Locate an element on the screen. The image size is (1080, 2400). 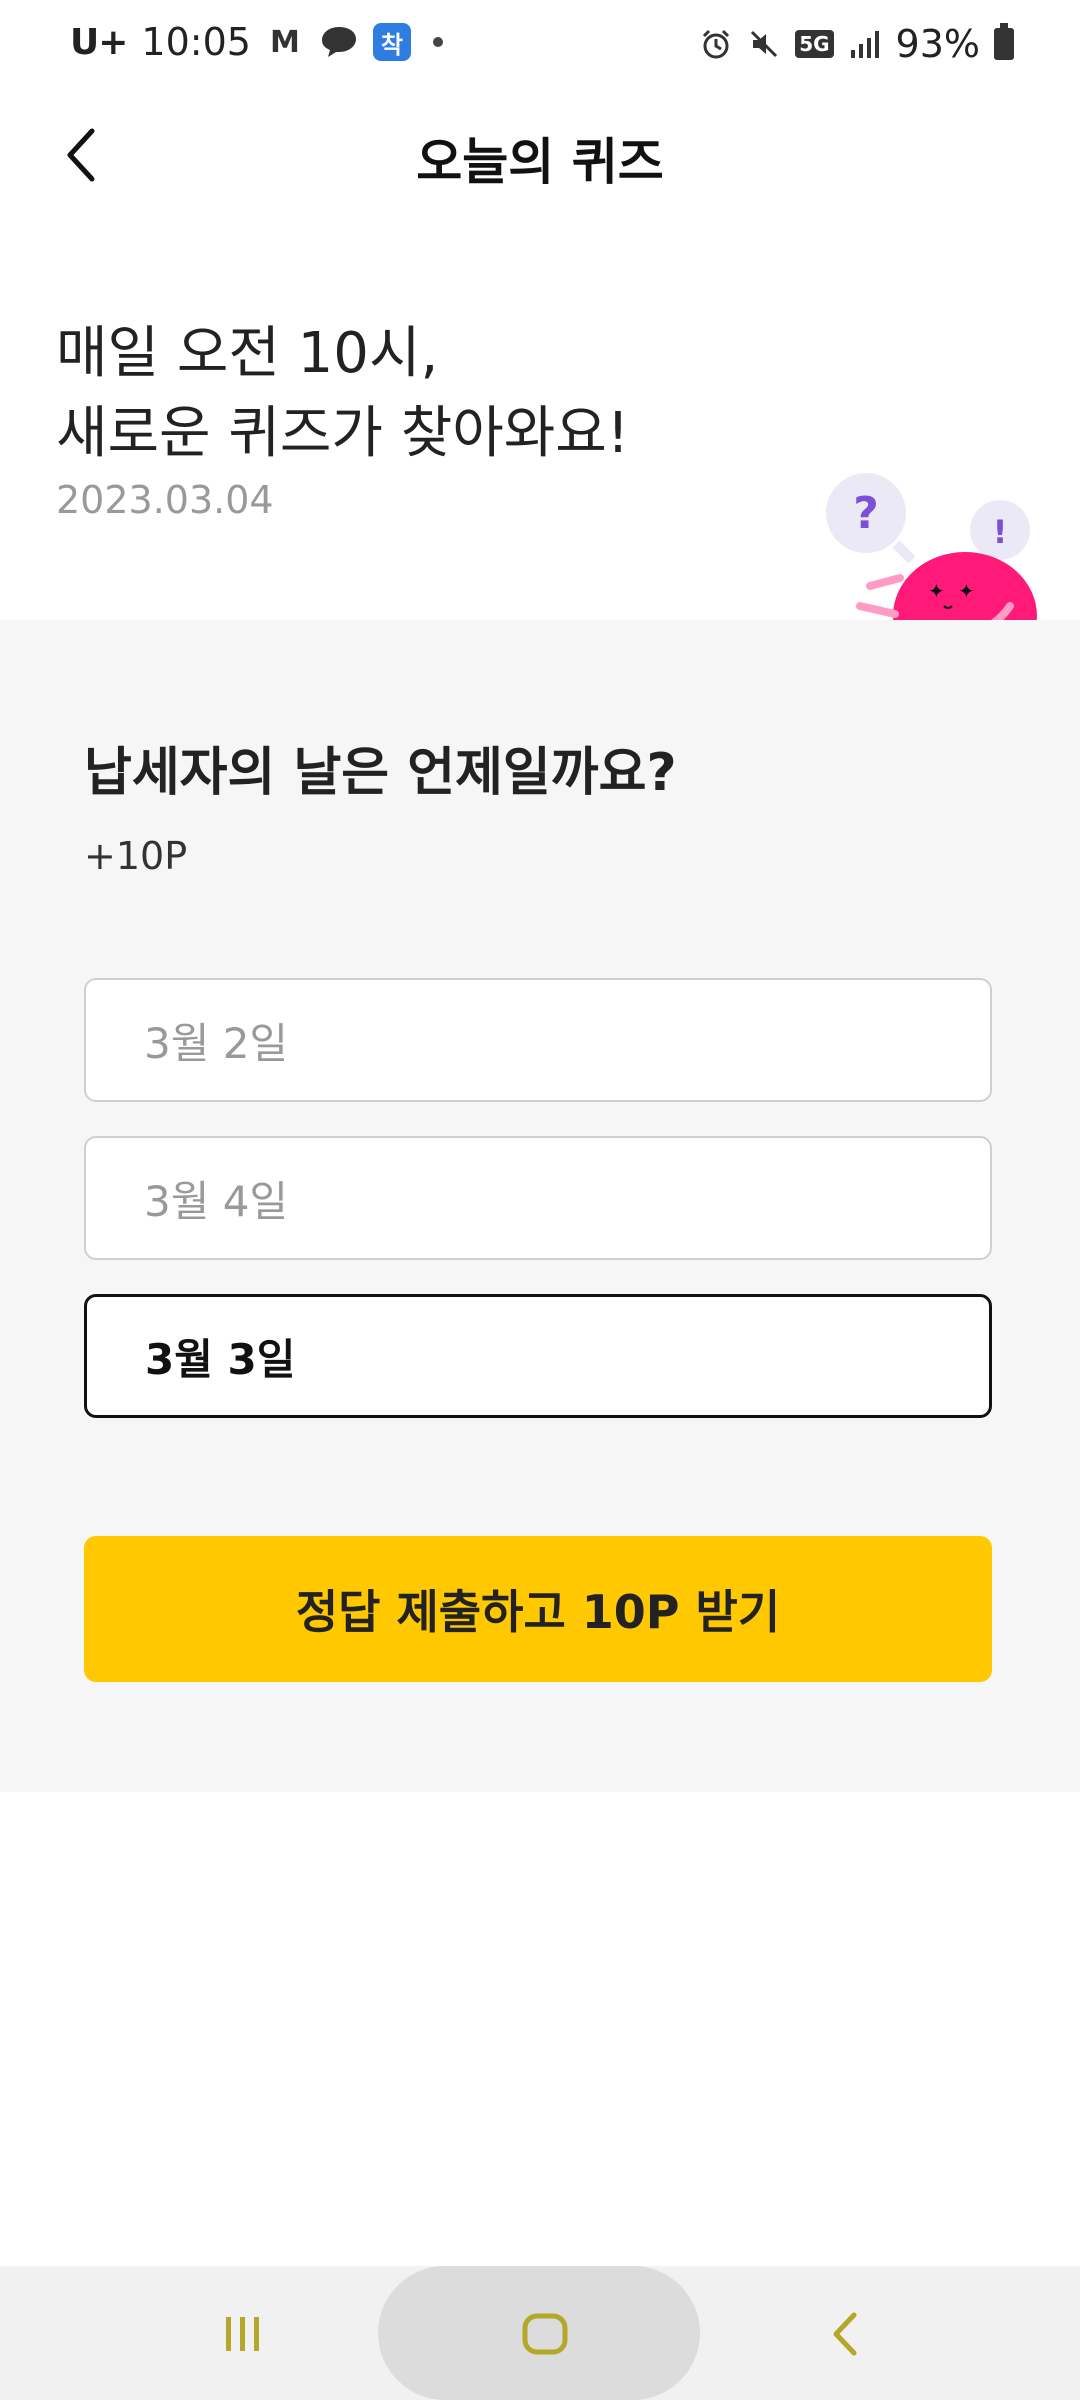
network-5g-icon: 5G is located at coordinates (814, 44).